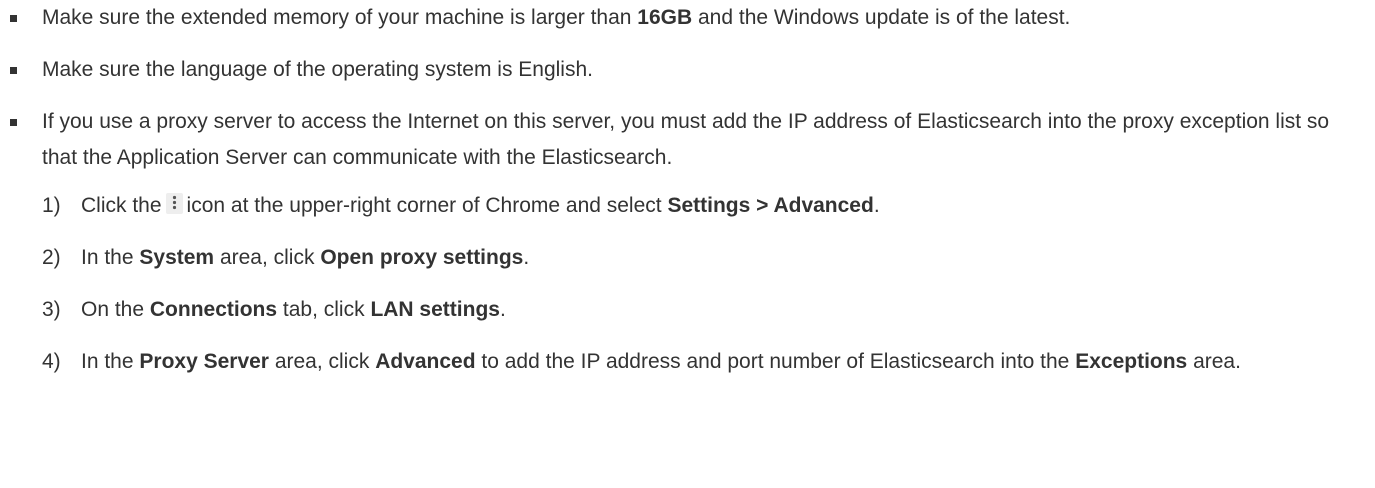 The image size is (1375, 488). What do you see at coordinates (425, 361) in the screenshot?
I see `step-bold-text: Advanced` at bounding box center [425, 361].